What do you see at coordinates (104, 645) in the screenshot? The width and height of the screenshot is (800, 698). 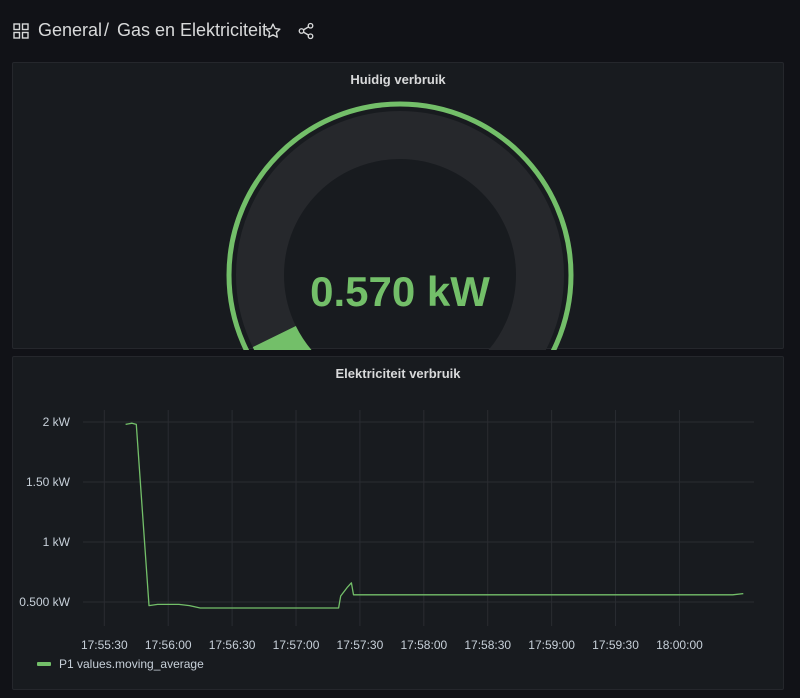 I see `x-tick-label: 17:55:30` at bounding box center [104, 645].